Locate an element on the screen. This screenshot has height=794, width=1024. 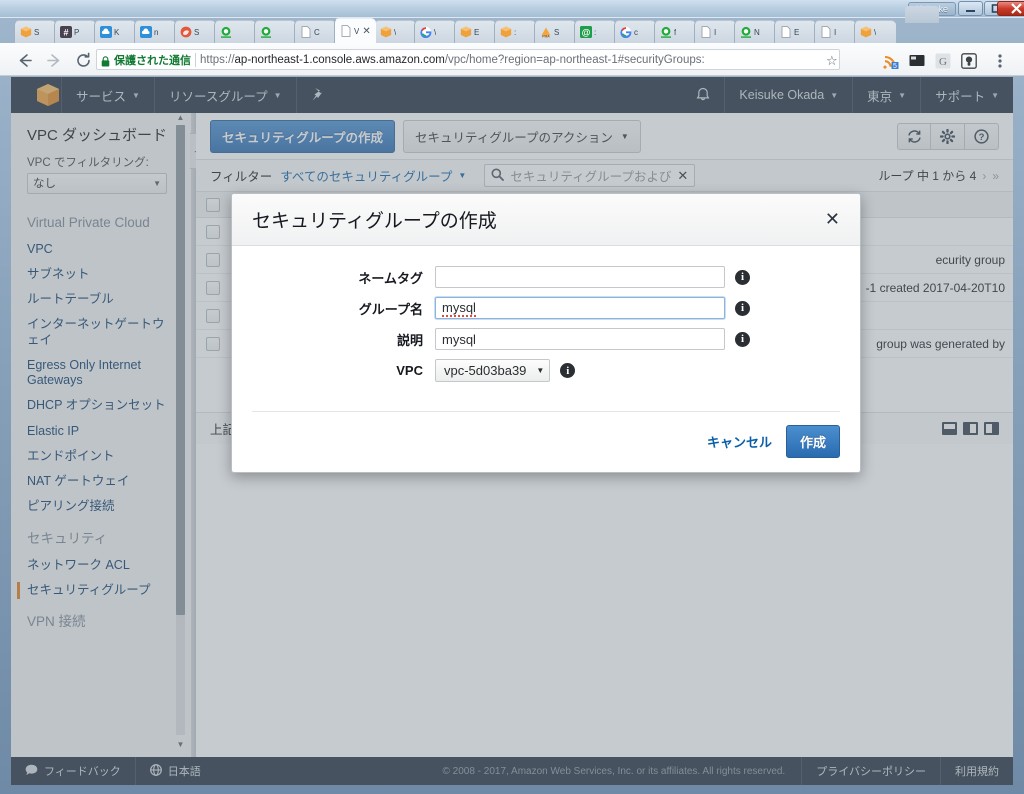
browser-tab-8: V ✕ is located at coordinates (355, 30).